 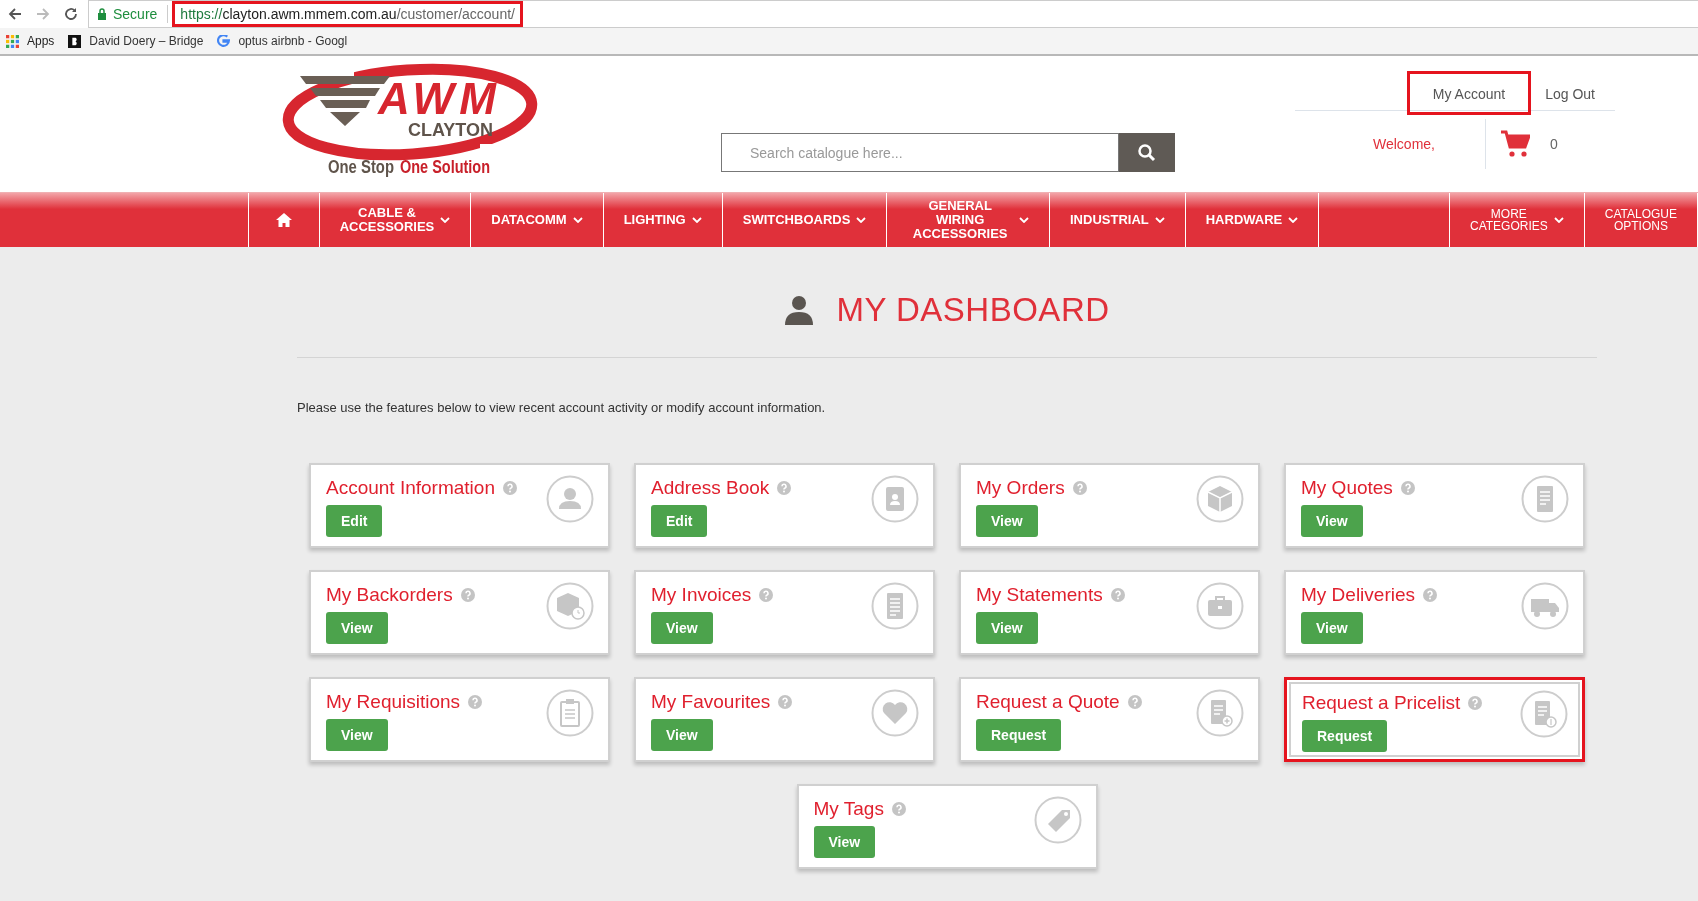 I want to click on address-book-icon, so click(x=895, y=499).